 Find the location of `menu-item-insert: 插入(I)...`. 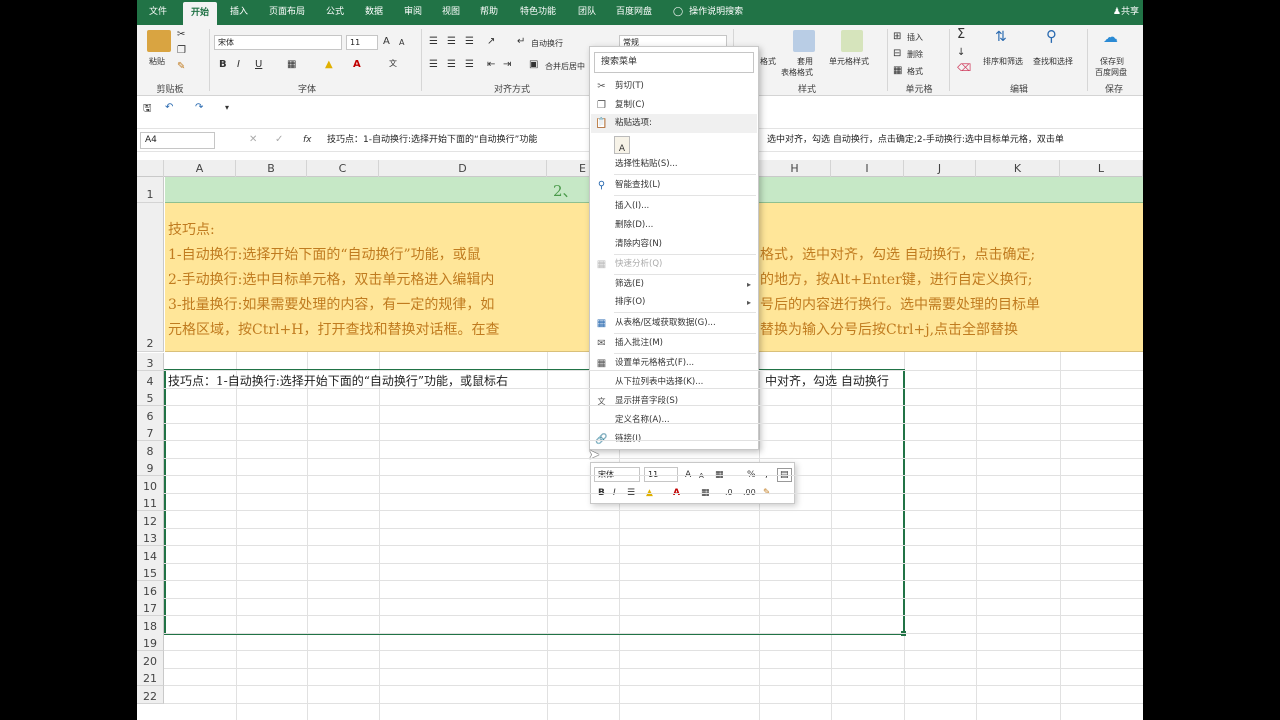

menu-item-insert: 插入(I)... is located at coordinates (674, 206).